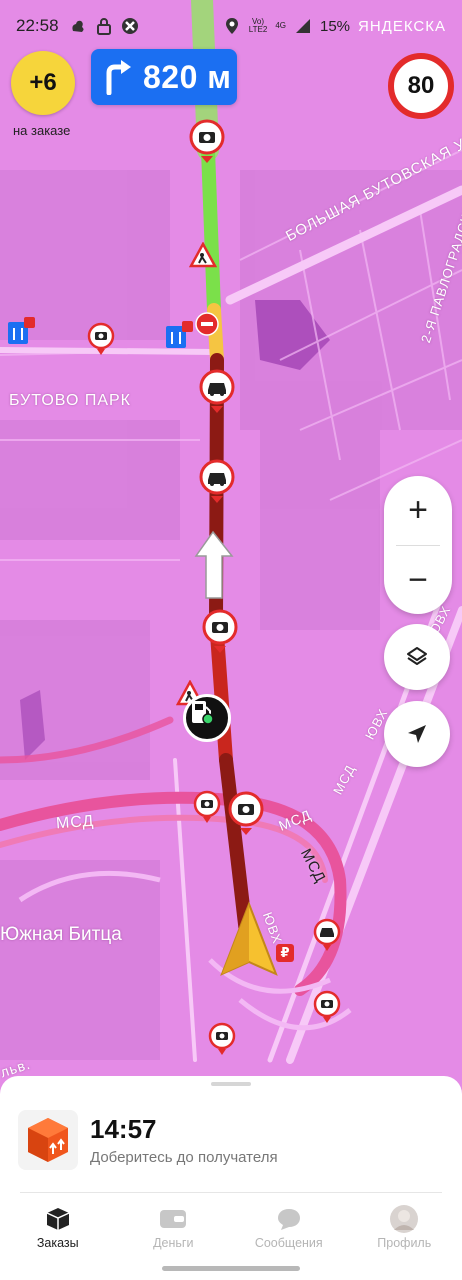 Image resolution: width=462 pixels, height=1280 pixels. I want to click on location-icon, so click(231, 26).